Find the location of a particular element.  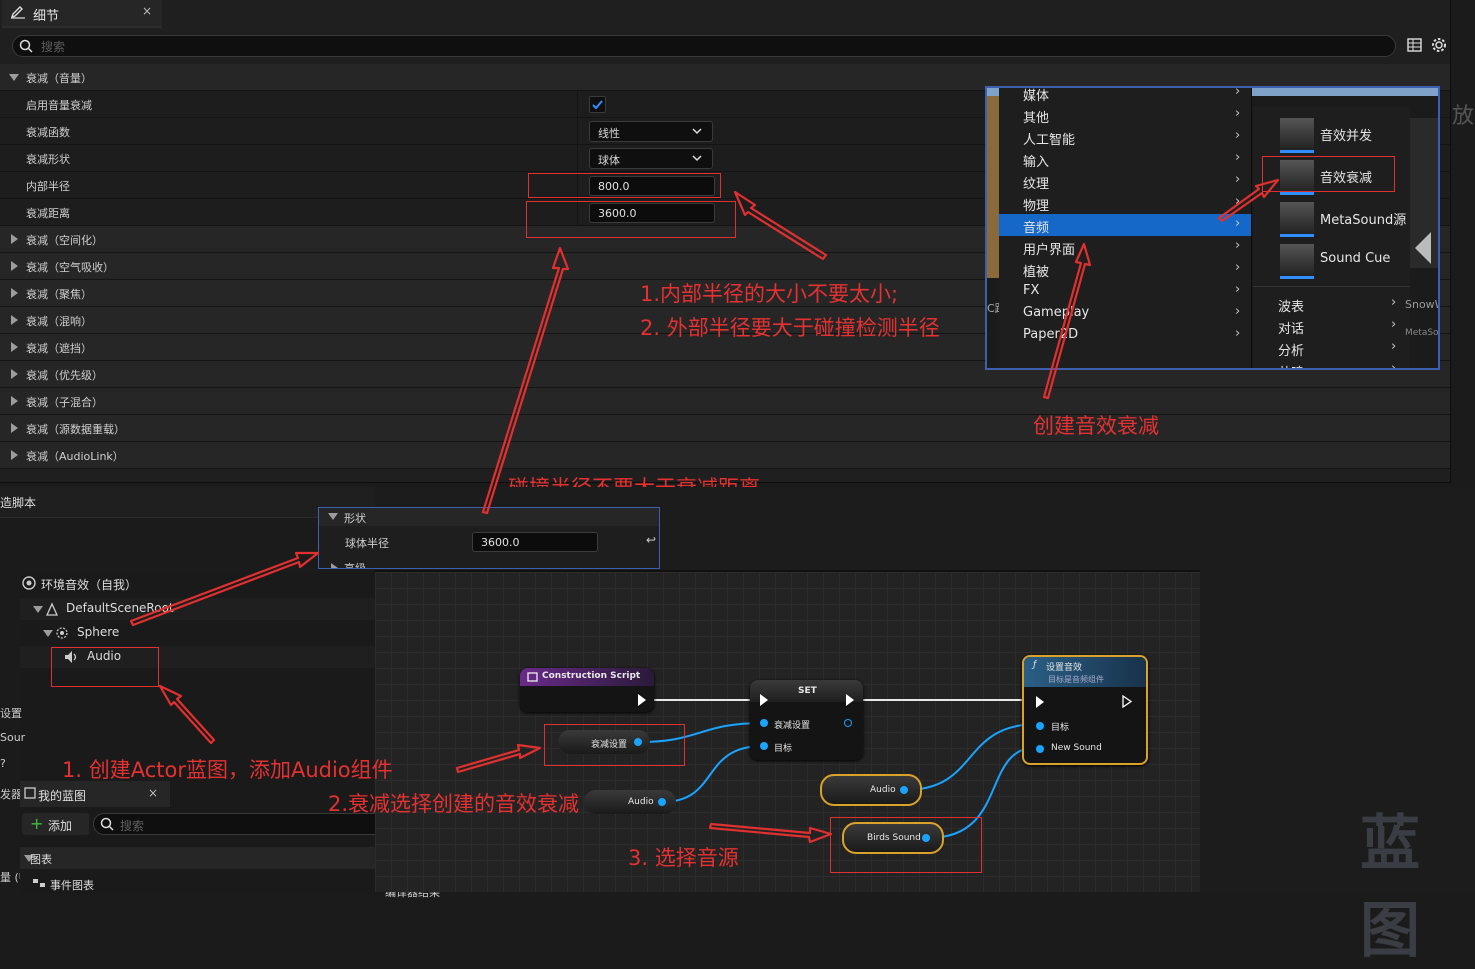

node-header: Construction Script is located at coordinates (587, 677).